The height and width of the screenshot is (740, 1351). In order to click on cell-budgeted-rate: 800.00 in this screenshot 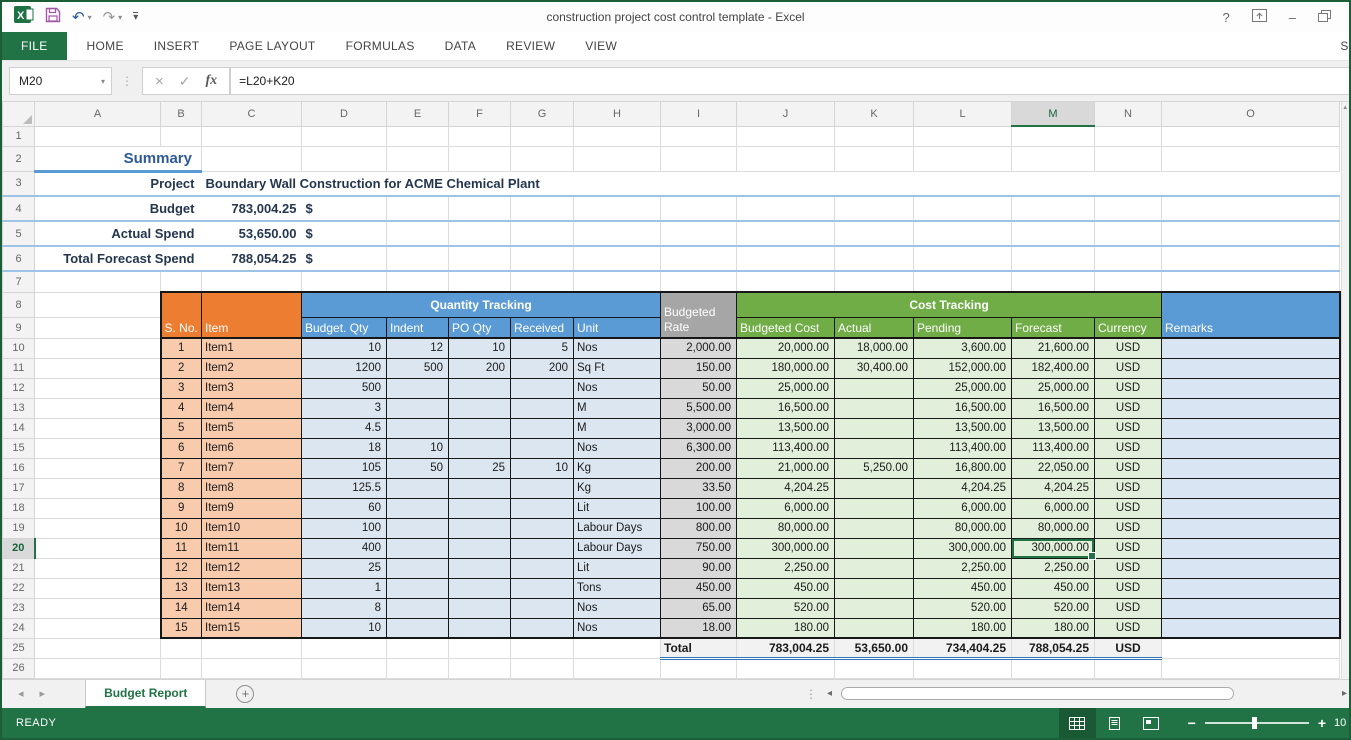, I will do `click(698, 528)`.